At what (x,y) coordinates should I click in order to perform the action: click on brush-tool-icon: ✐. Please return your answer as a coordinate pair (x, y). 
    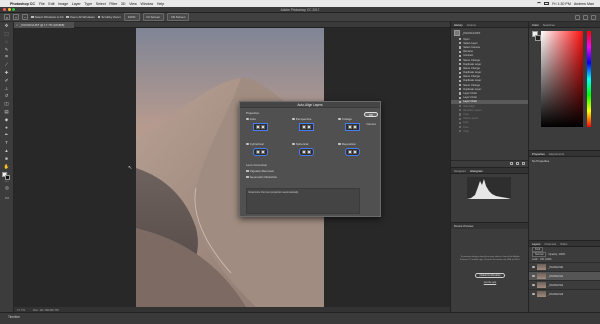
    Looking at the image, I should click on (7, 81).